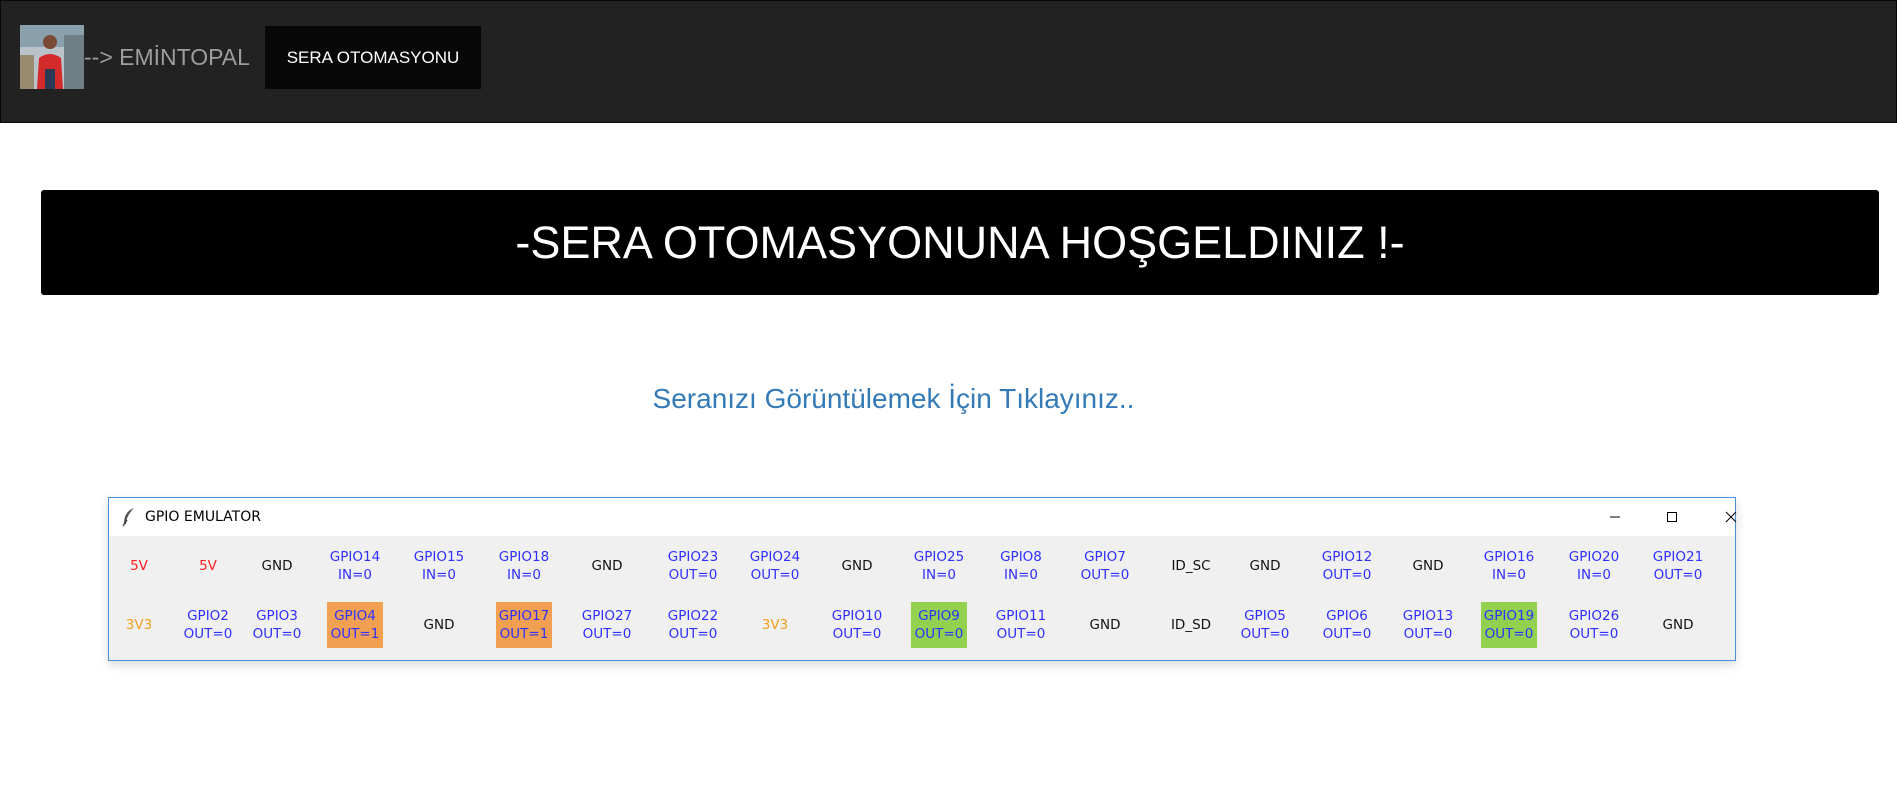  Describe the element at coordinates (857, 616) in the screenshot. I see `pin-label: GPIO10` at that location.